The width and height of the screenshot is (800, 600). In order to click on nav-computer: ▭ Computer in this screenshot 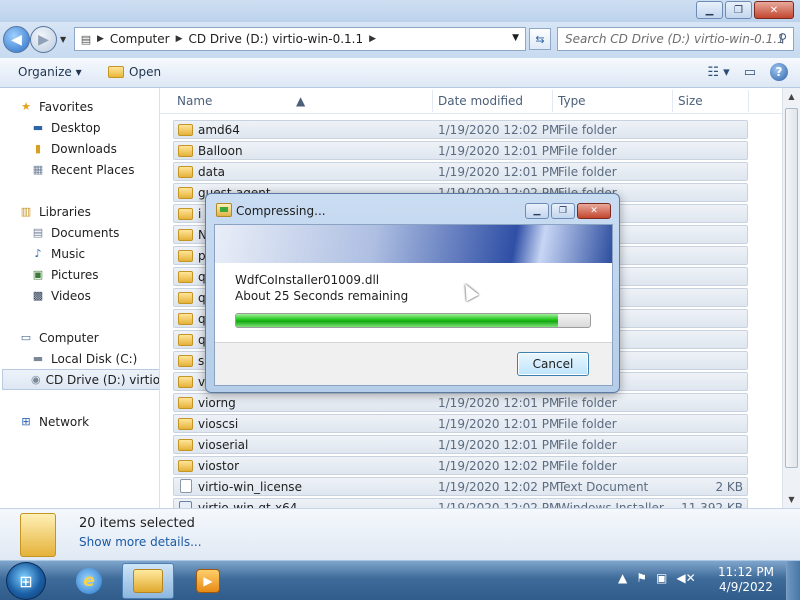, I will do `click(88, 337)`.